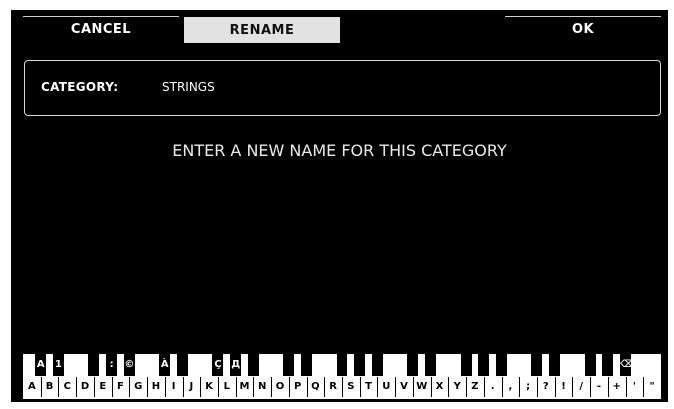 The image size is (674, 409). I want to click on white-key: E, so click(103, 387).